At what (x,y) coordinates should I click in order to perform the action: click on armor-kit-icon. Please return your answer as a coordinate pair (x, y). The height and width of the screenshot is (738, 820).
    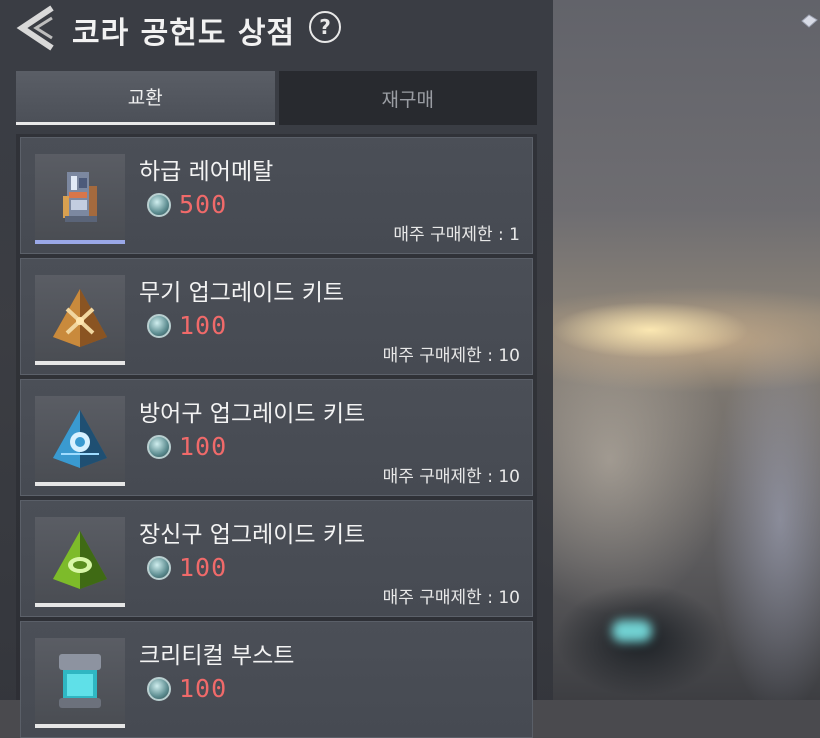
    Looking at the image, I should click on (80, 439).